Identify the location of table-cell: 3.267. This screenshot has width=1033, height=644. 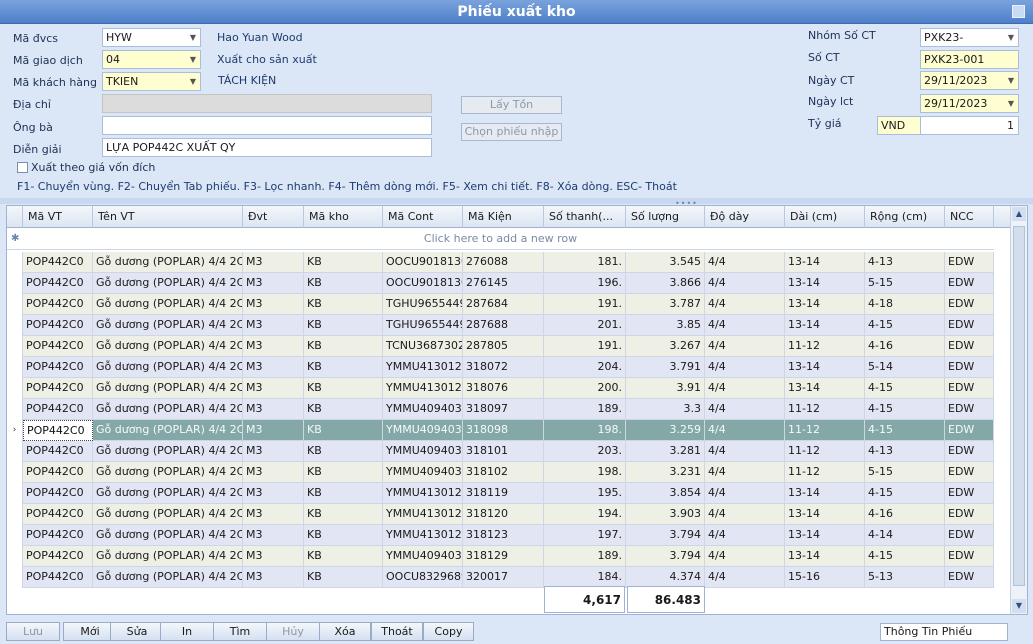
(665, 346).